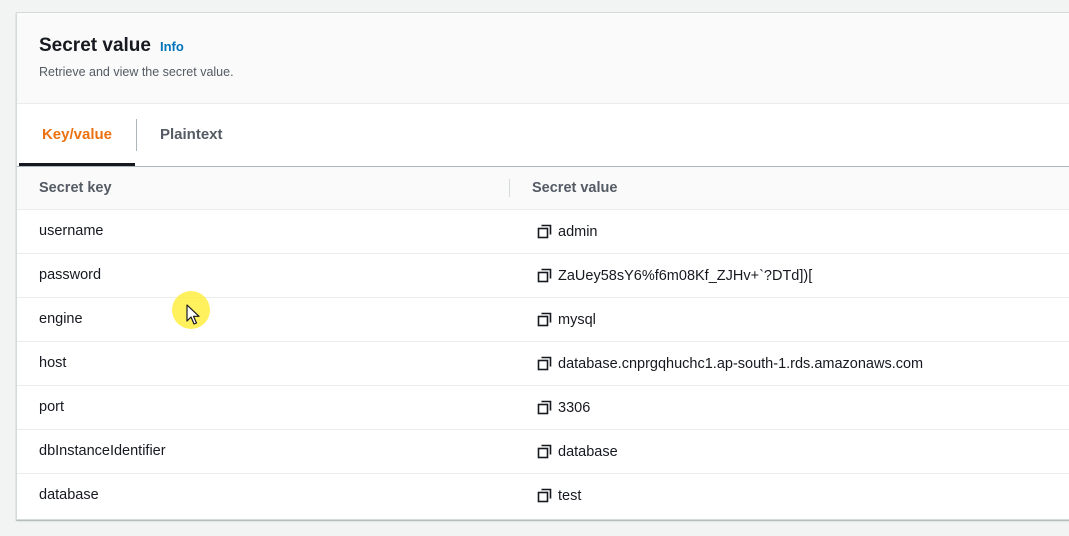 The width and height of the screenshot is (1069, 536). What do you see at coordinates (102, 451) in the screenshot?
I see `secret-key-cell: dbInstanceIdentifier` at bounding box center [102, 451].